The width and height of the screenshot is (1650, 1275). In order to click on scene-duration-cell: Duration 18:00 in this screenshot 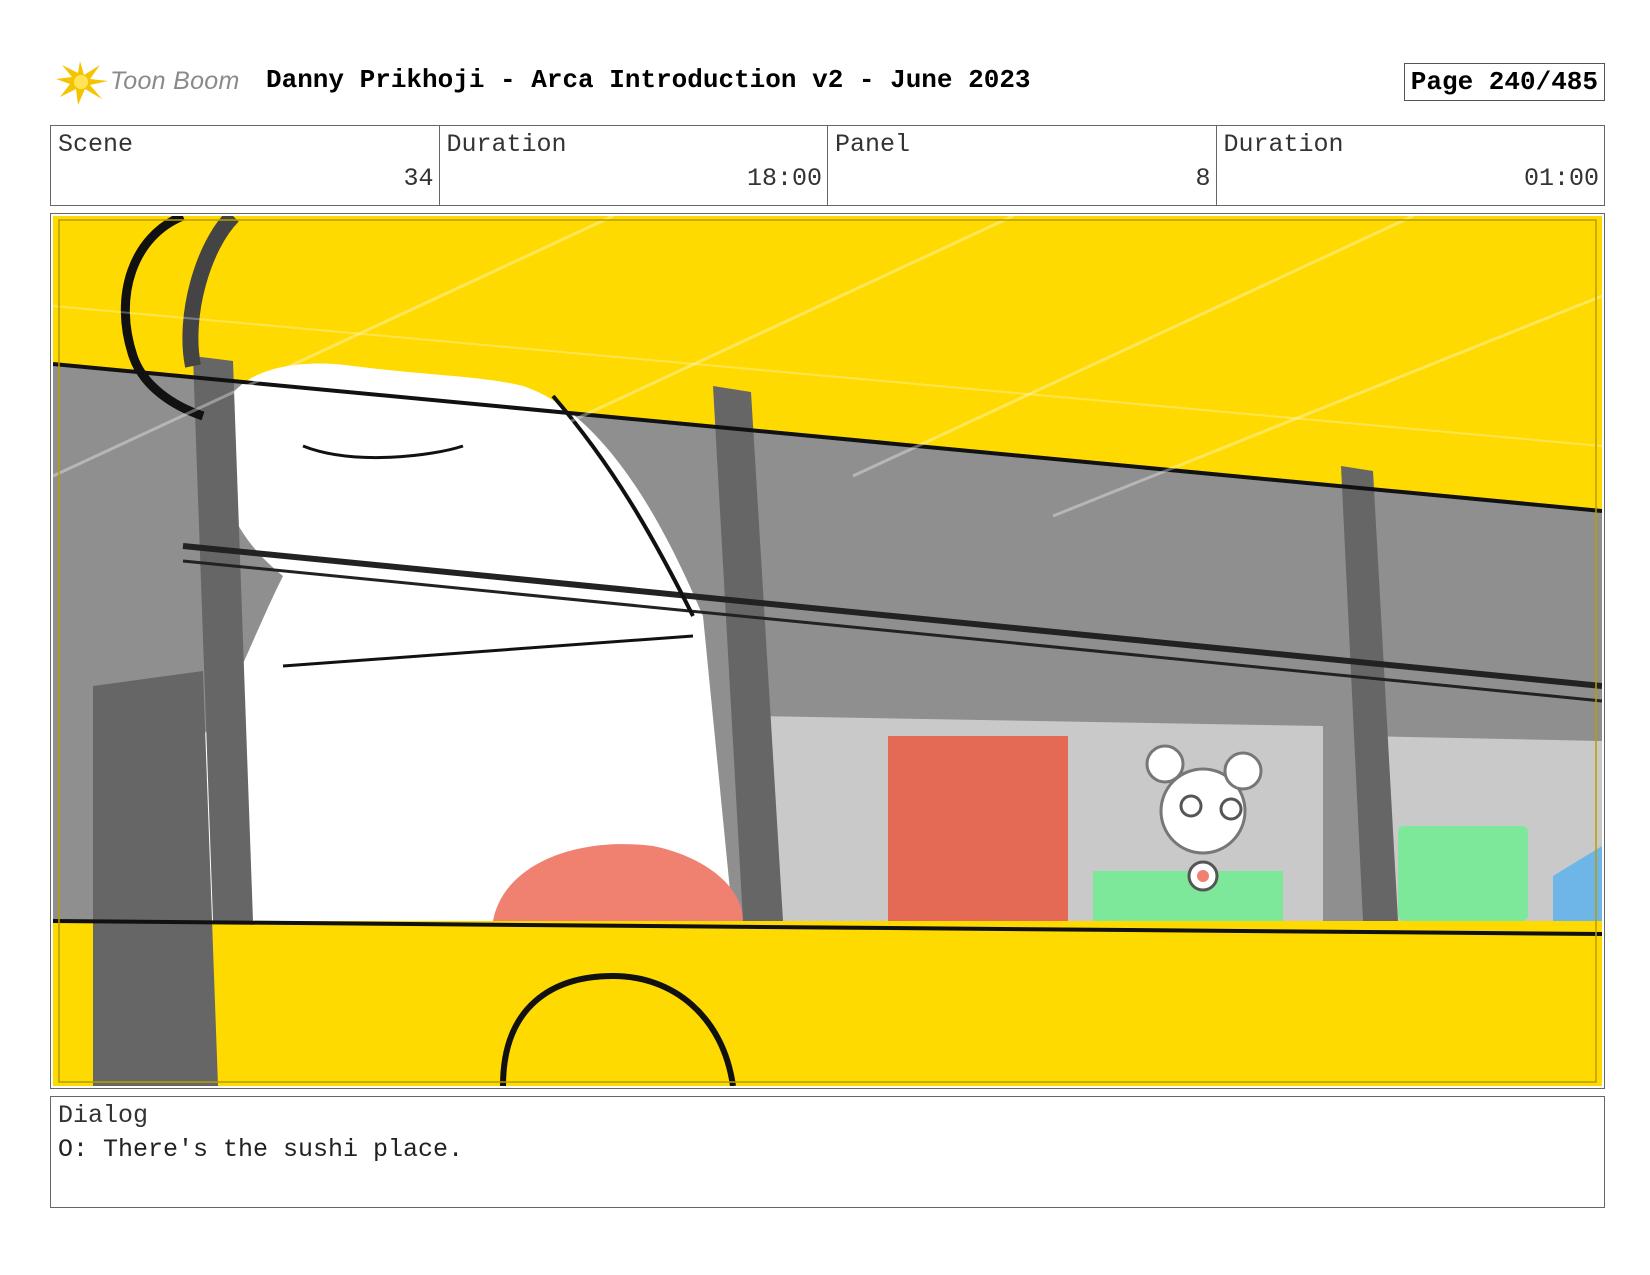, I will do `click(634, 165)`.